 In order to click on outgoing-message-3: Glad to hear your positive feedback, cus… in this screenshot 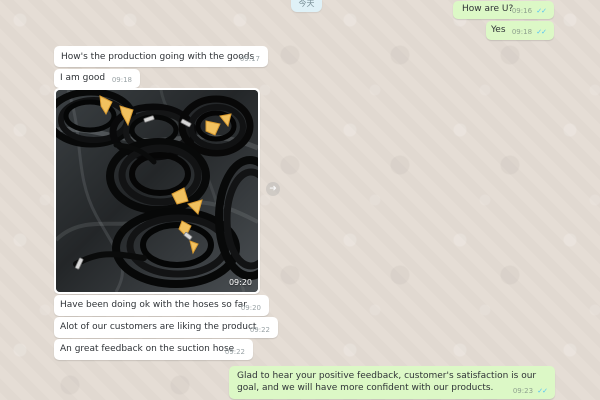, I will do `click(392, 382)`.